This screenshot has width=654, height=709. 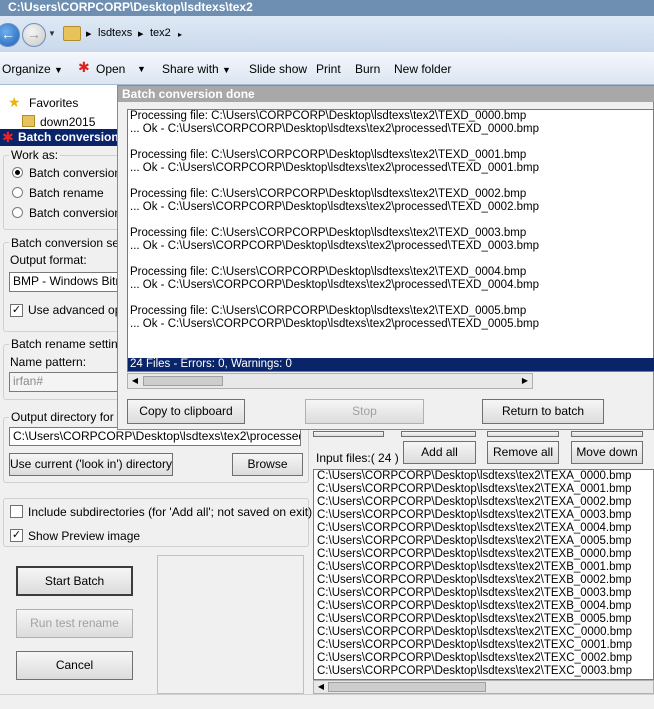 I want to click on radio-conversion-and-rename, so click(x=17, y=212).